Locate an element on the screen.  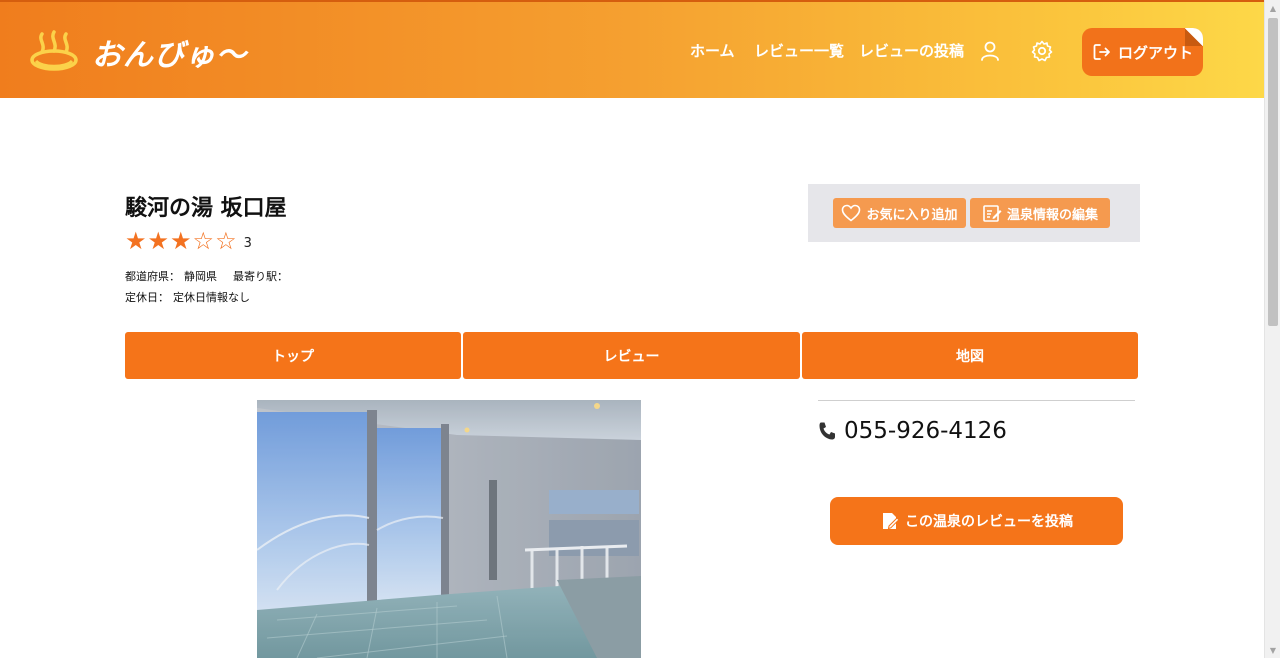
phone-number: 055-926-4126 is located at coordinates (912, 431).